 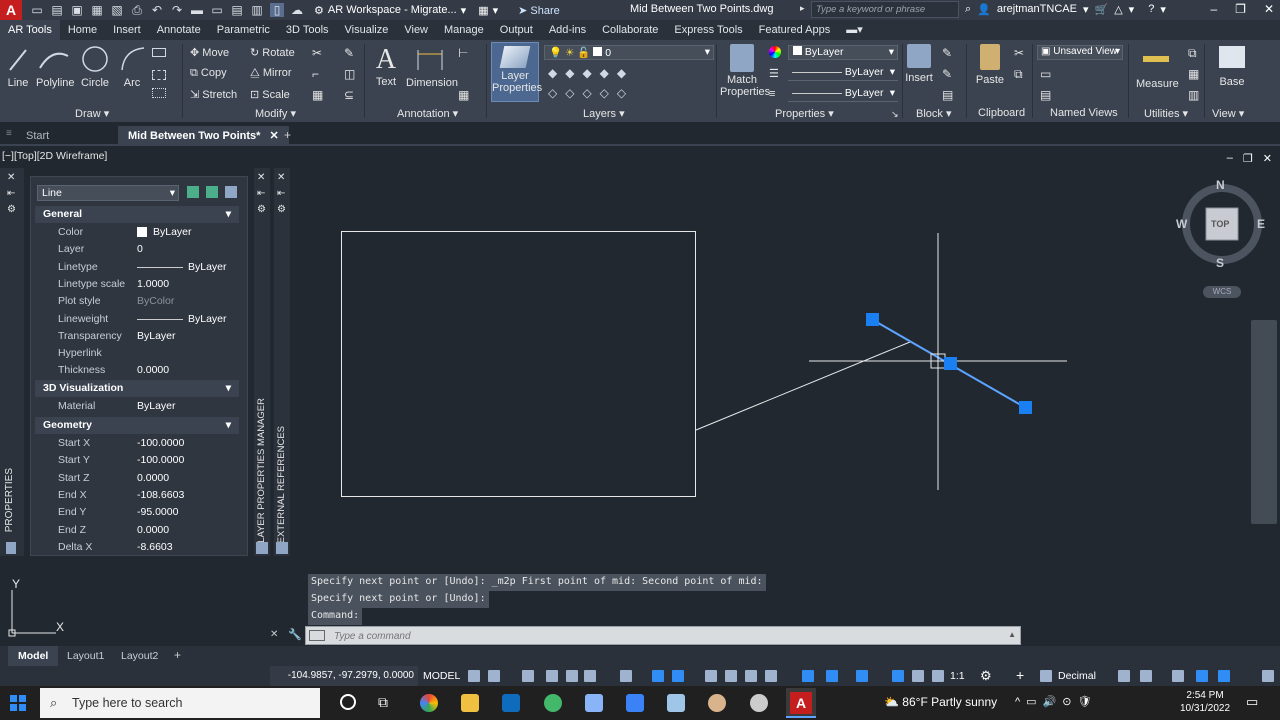 What do you see at coordinates (137, 370) in the screenshot?
I see `property-row: Thickness 0.0000` at bounding box center [137, 370].